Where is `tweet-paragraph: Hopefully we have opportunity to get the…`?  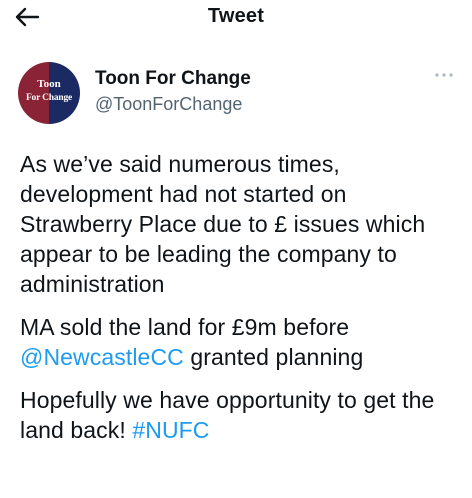 tweet-paragraph: Hopefully we have opportunity to get the… is located at coordinates (240, 415).